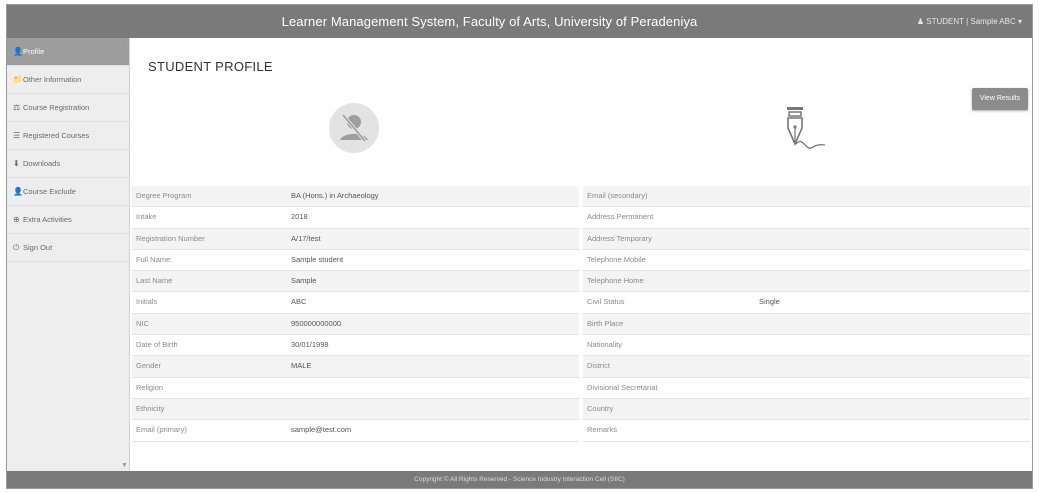 This screenshot has height=493, width=1039. Describe the element at coordinates (17, 107) in the screenshot. I see `gavel-icon: ⚖` at that location.